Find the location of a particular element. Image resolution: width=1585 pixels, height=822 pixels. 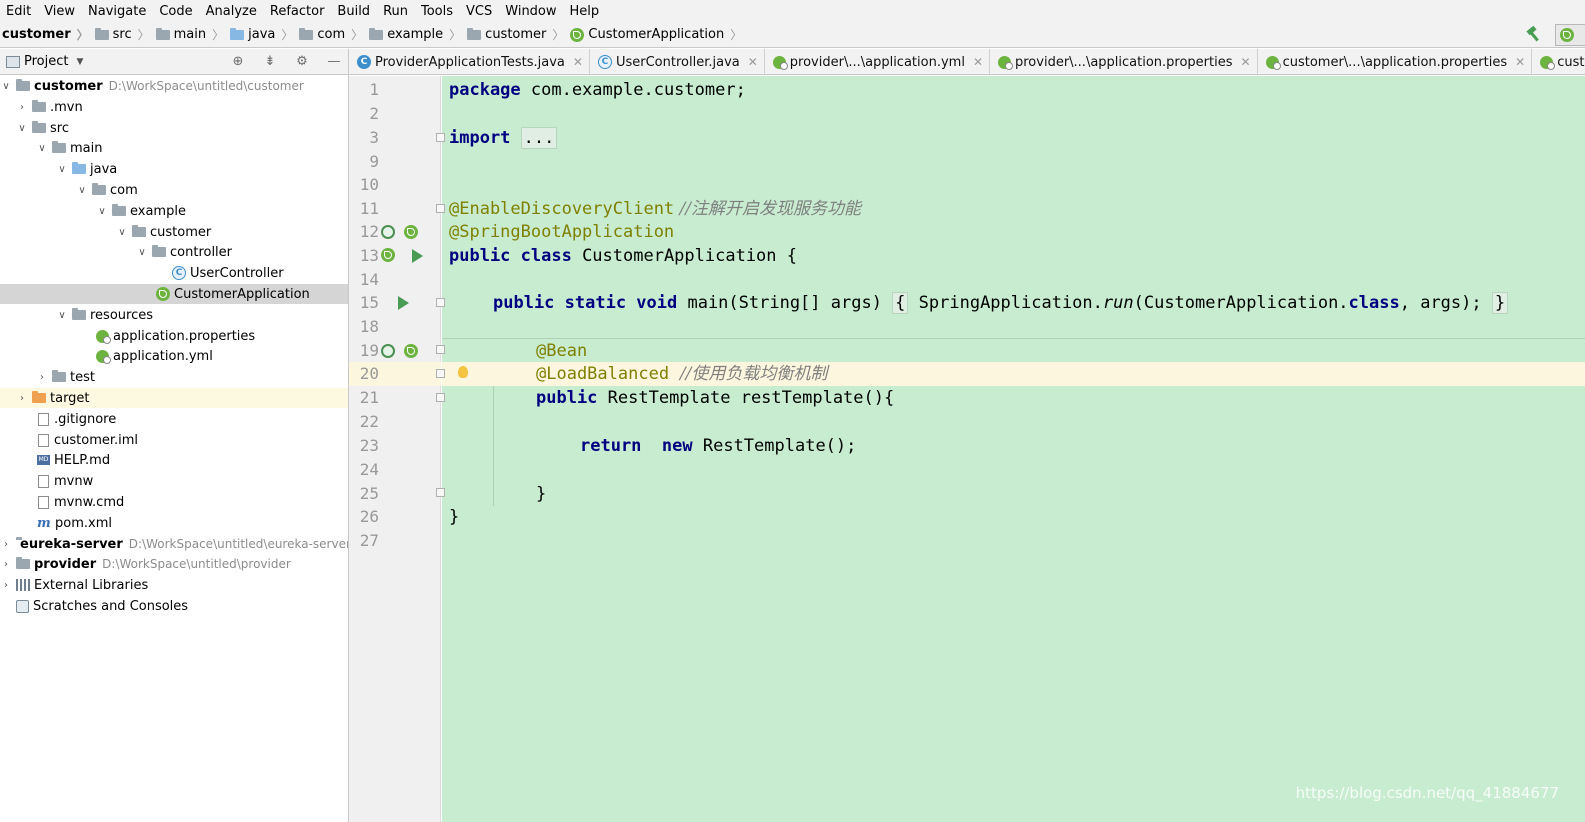

gear-icon: ⚙ is located at coordinates (302, 62).